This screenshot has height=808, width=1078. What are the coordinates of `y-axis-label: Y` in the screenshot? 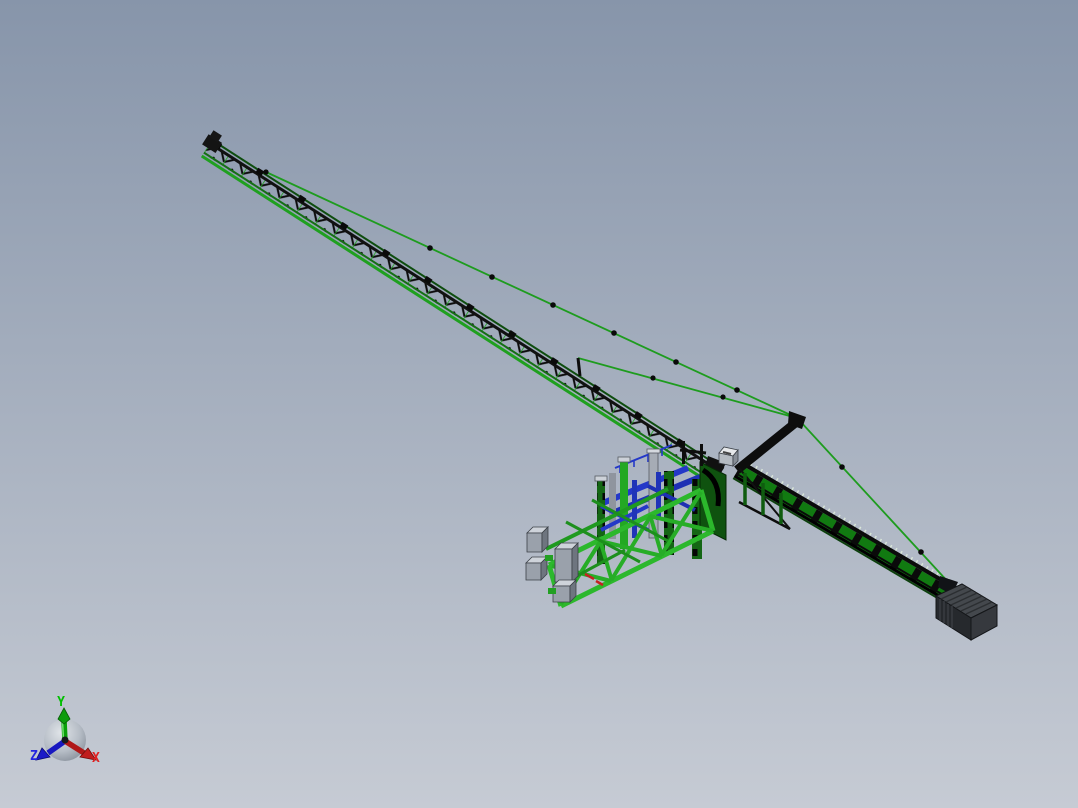 It's located at (61, 702).